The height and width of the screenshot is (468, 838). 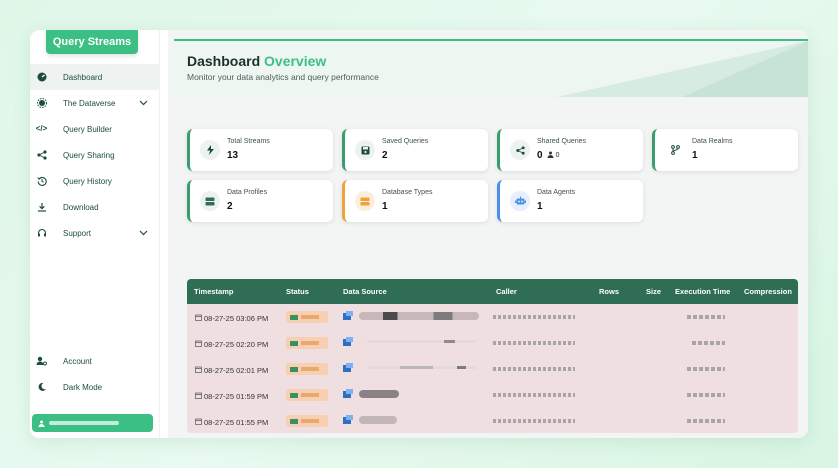 What do you see at coordinates (365, 150) in the screenshot?
I see `save-icon` at bounding box center [365, 150].